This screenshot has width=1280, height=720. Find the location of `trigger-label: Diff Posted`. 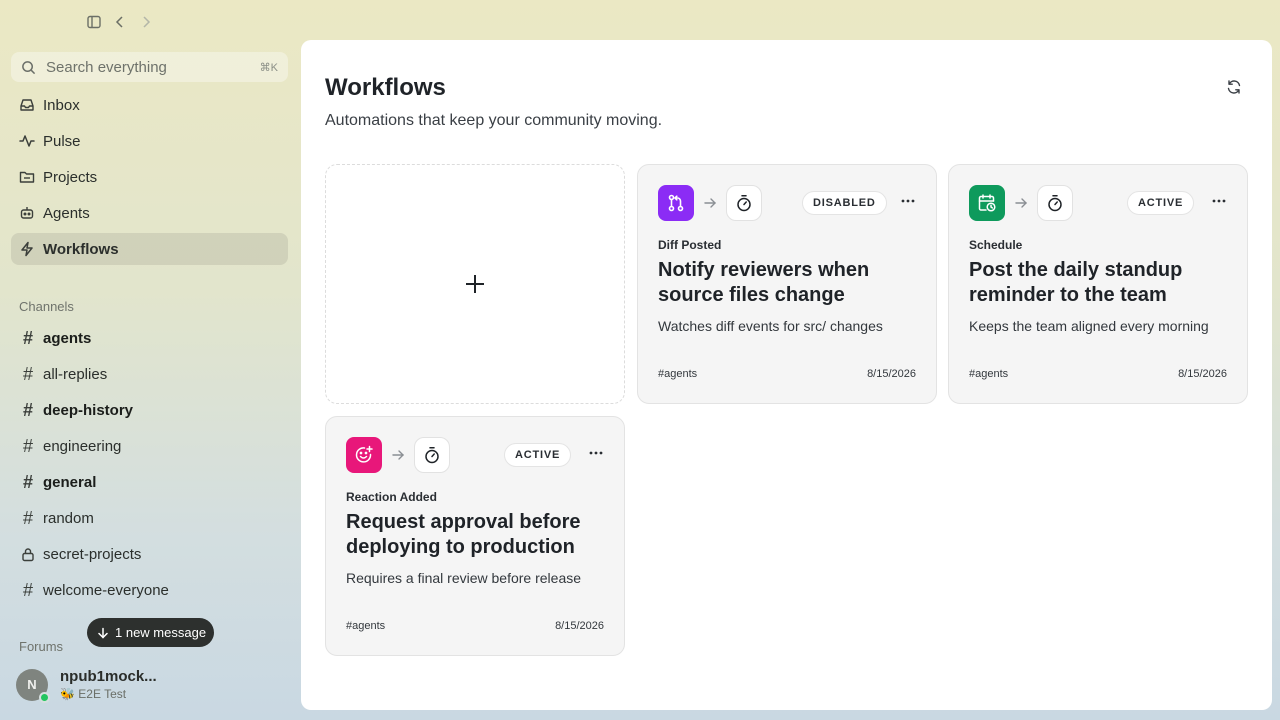

trigger-label: Diff Posted is located at coordinates (690, 245).